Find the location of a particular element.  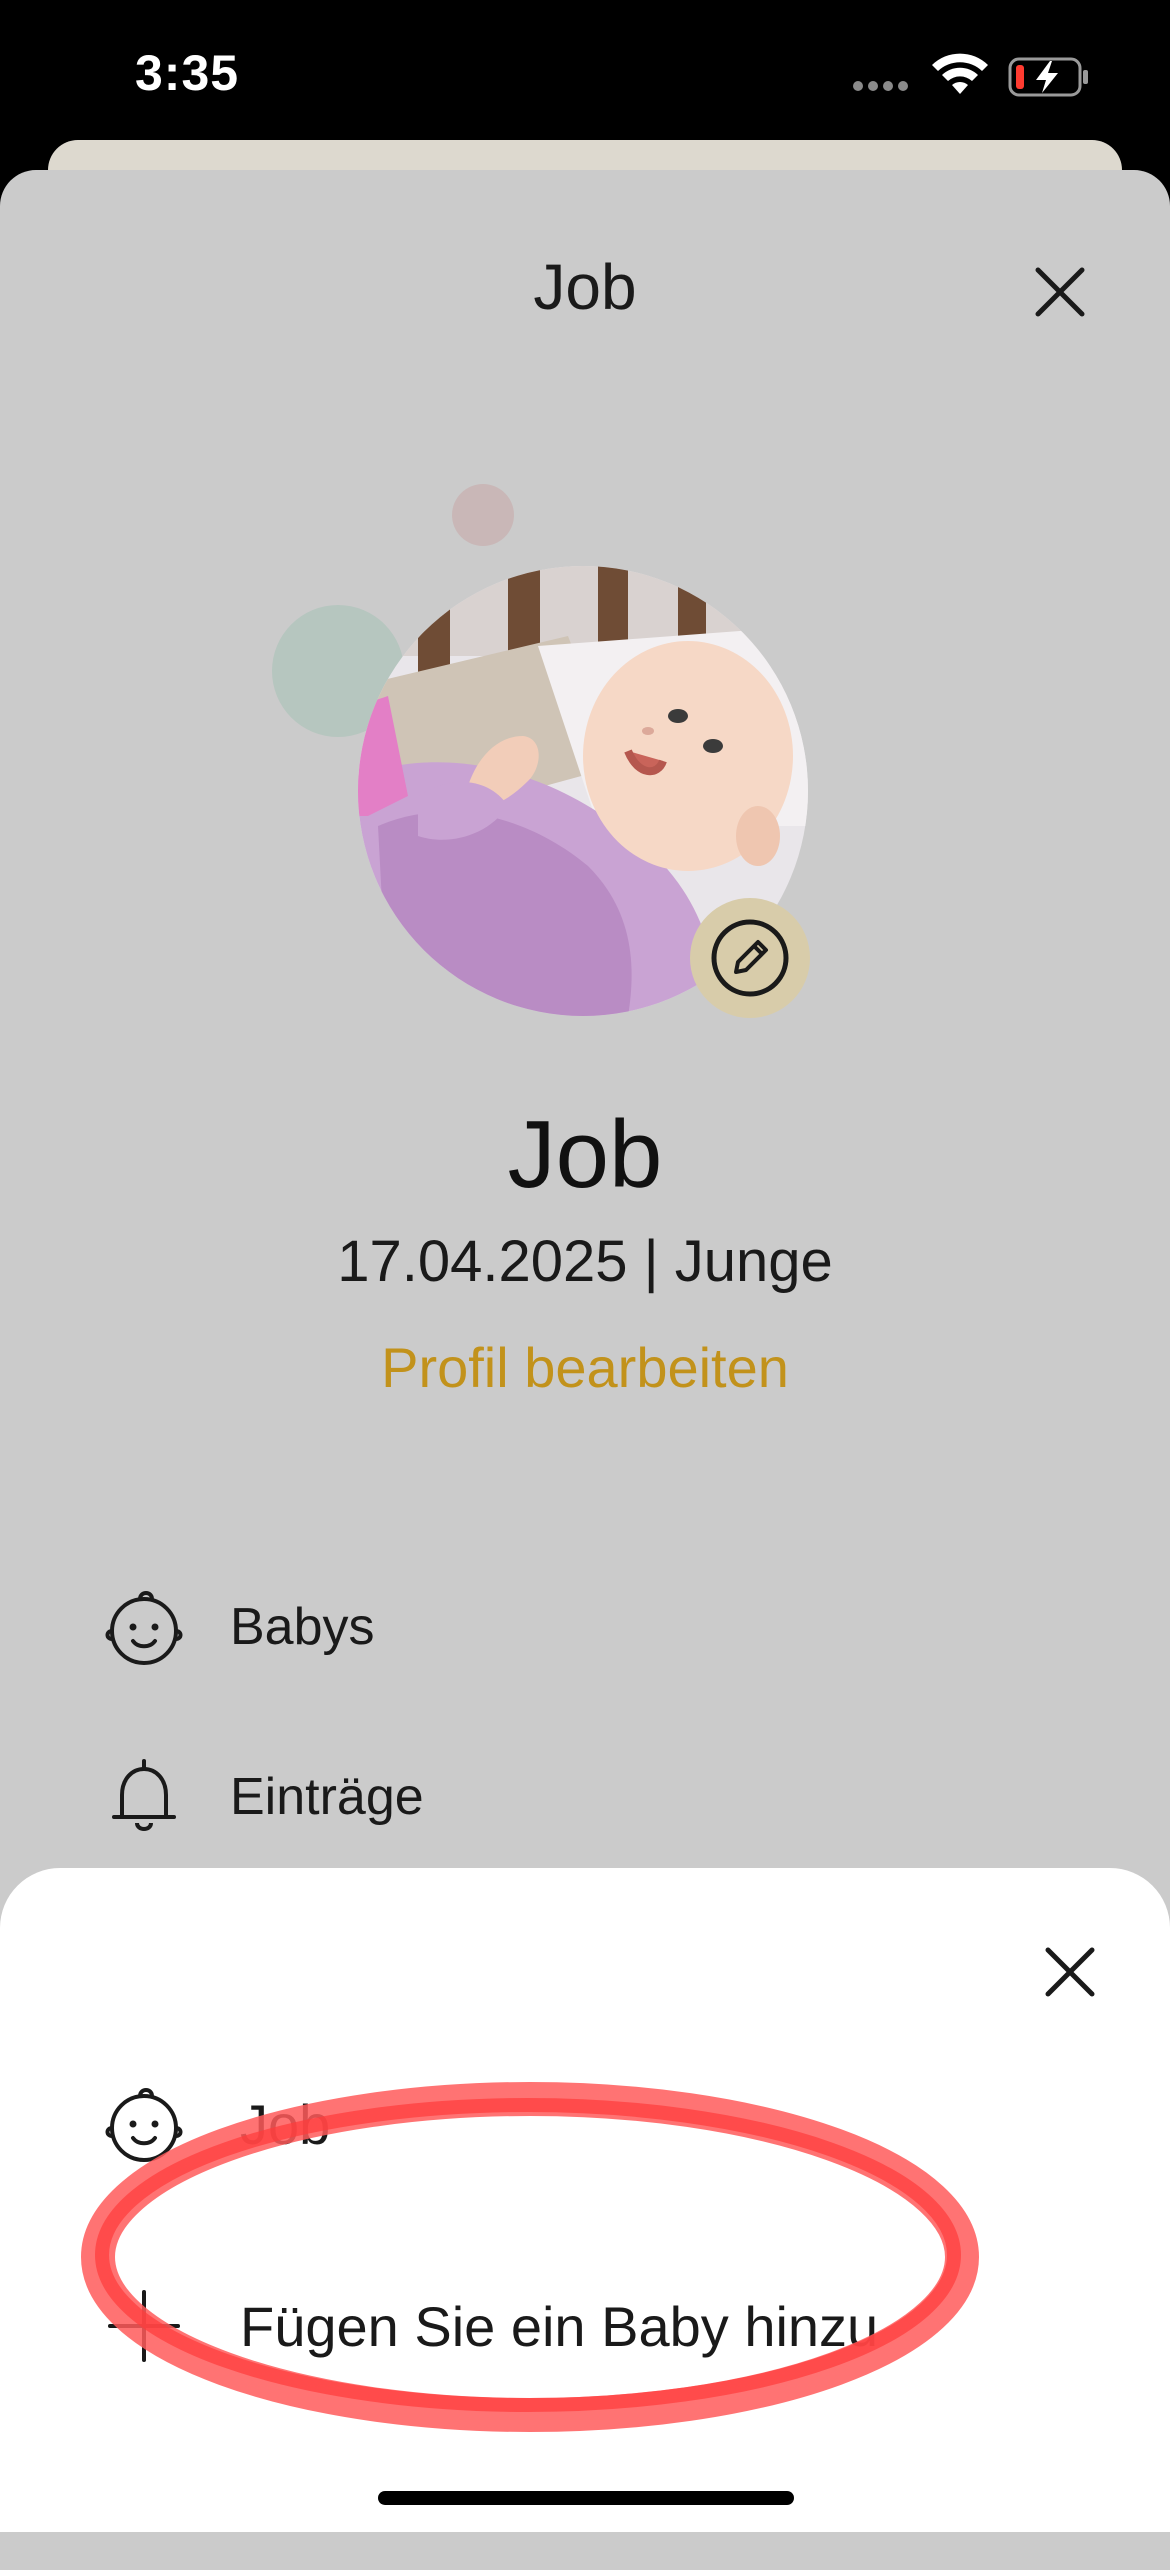

add-baby-button: Fügen Sie ein Baby hinzu is located at coordinates (491, 2326).